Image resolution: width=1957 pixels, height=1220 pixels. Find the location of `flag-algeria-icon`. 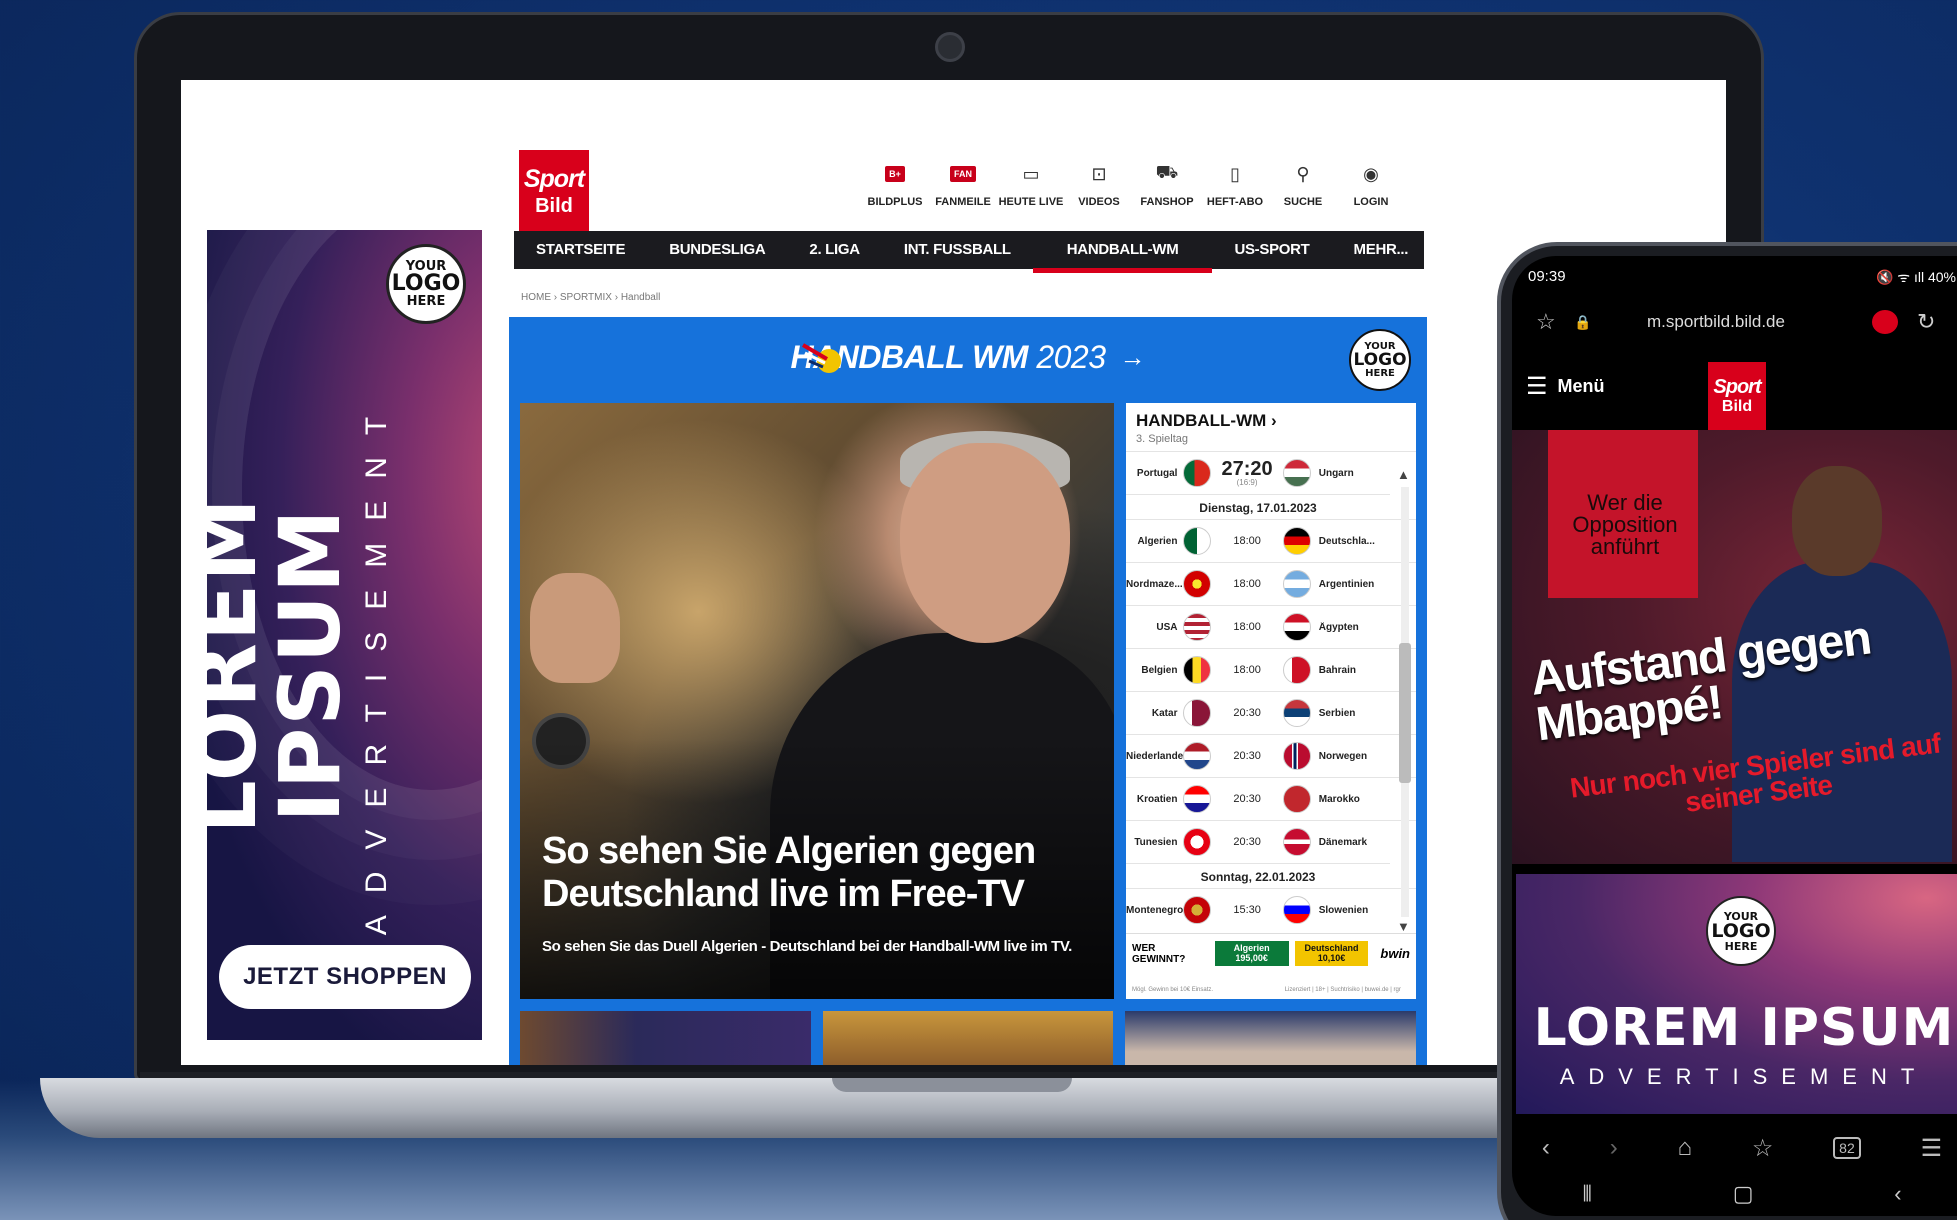

flag-algeria-icon is located at coordinates (1197, 541).